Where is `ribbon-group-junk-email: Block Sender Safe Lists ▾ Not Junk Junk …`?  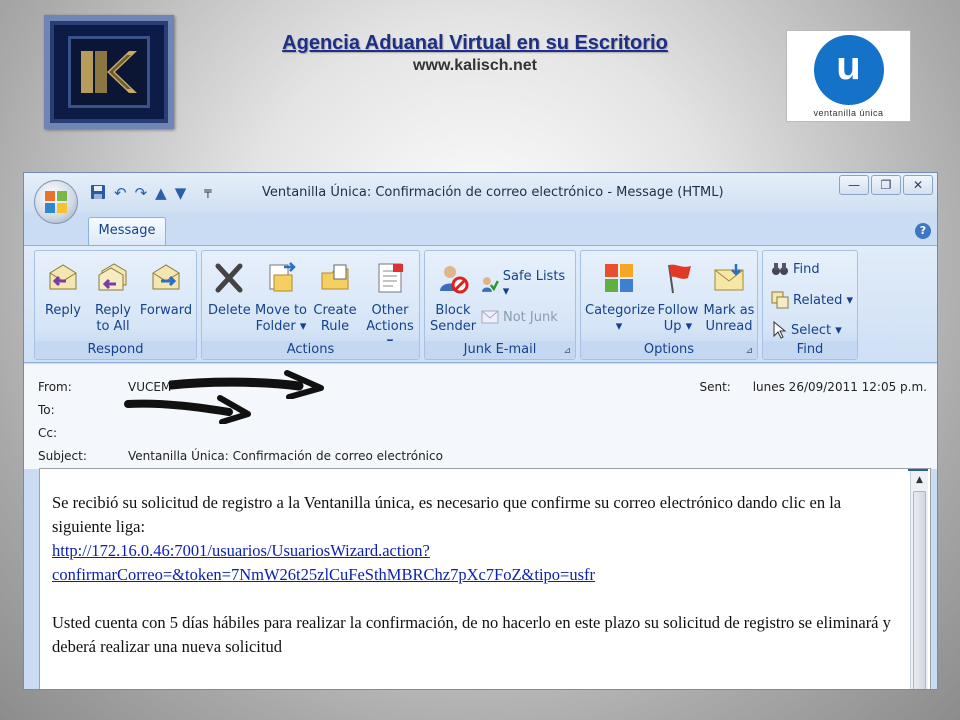 ribbon-group-junk-email: Block Sender Safe Lists ▾ Not Junk Junk … is located at coordinates (500, 305).